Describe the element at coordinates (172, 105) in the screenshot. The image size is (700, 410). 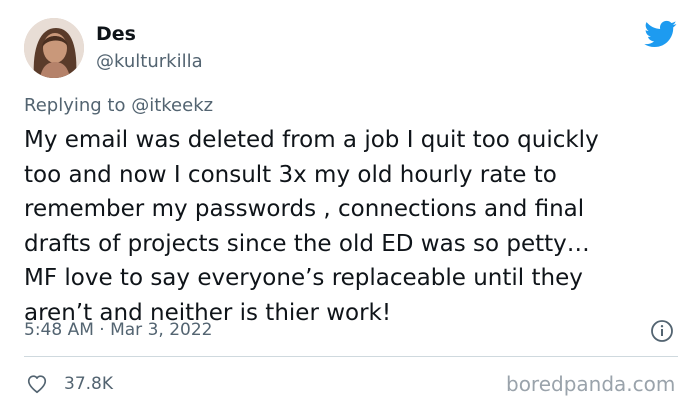
I see `reply-mention-link: @itkeekz` at that location.